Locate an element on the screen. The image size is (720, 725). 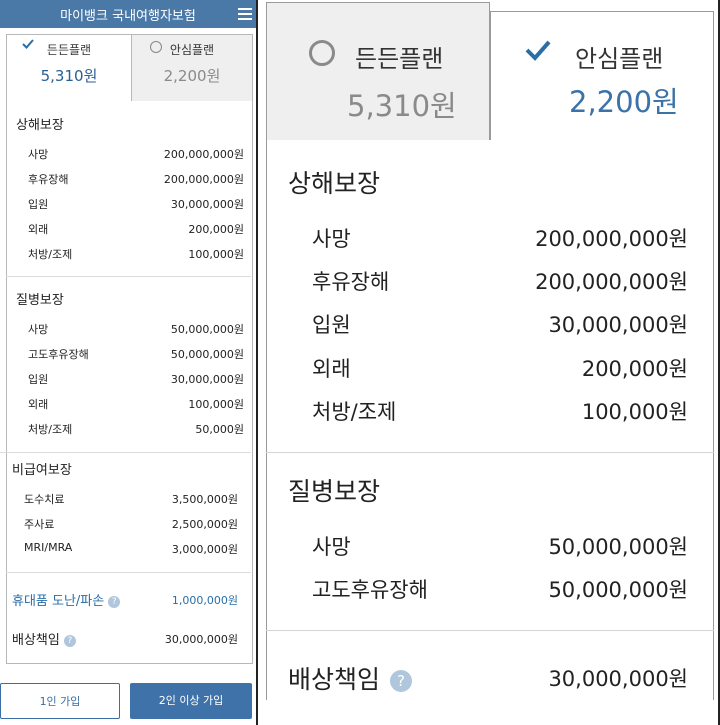
coverage-label: 도수치료 is located at coordinates (44, 499).